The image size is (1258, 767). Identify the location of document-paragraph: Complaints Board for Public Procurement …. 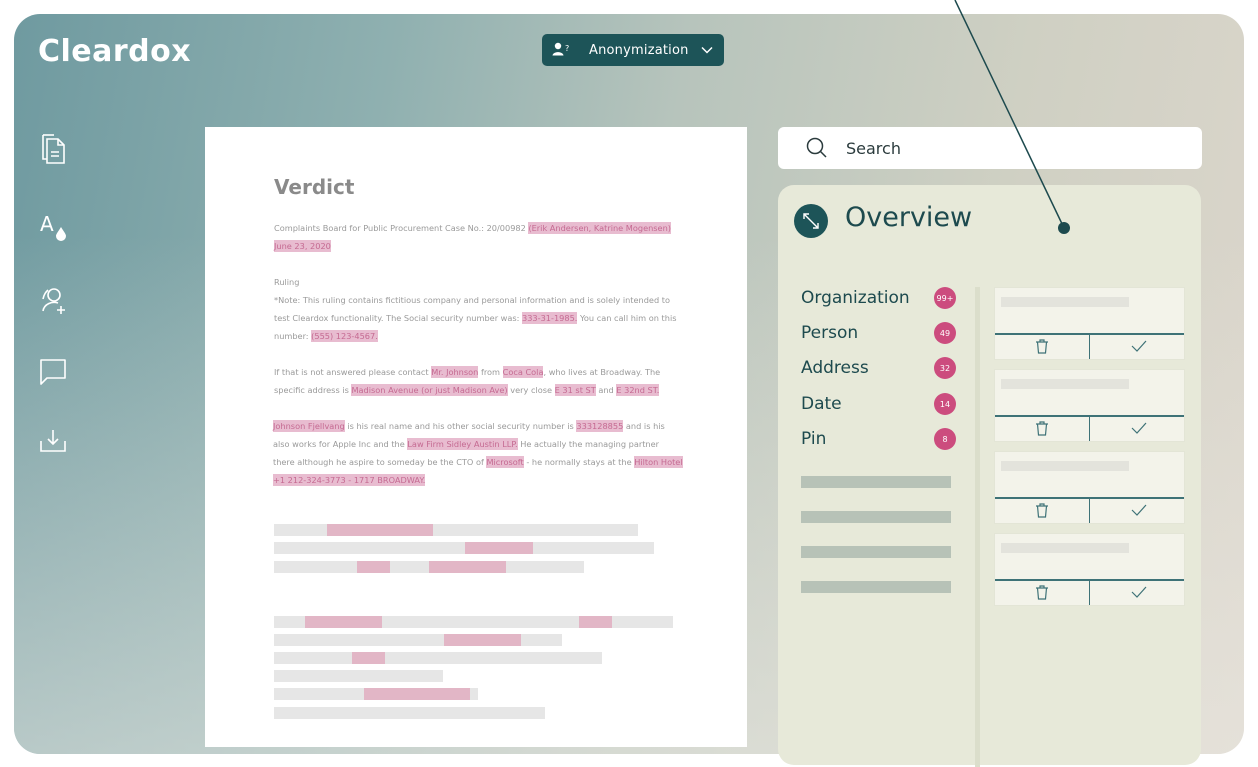
(479, 237).